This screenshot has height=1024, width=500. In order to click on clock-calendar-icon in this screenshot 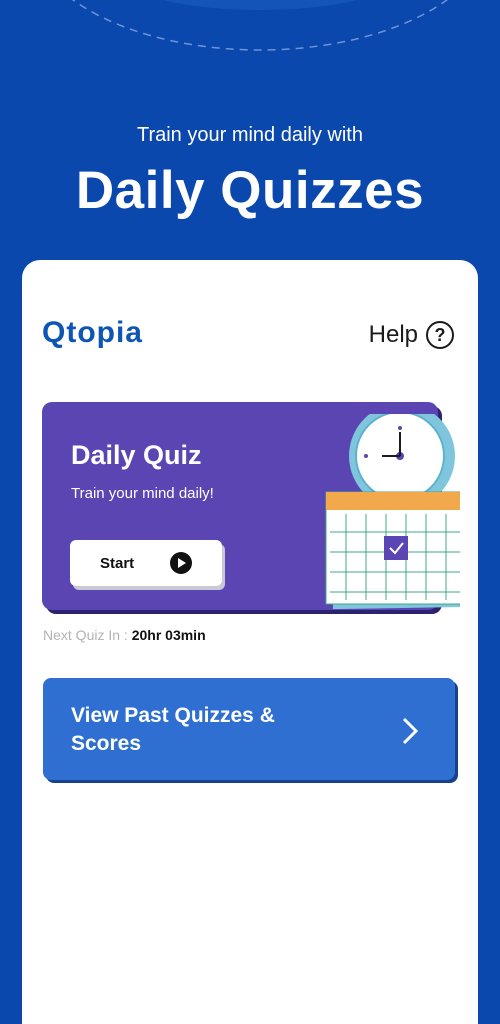, I will do `click(392, 512)`.